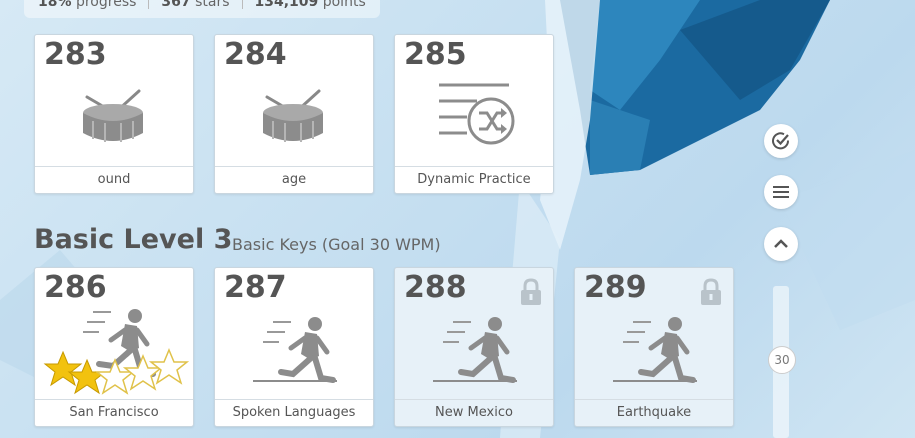  What do you see at coordinates (294, 179) in the screenshot?
I see `lesson-label: age` at bounding box center [294, 179].